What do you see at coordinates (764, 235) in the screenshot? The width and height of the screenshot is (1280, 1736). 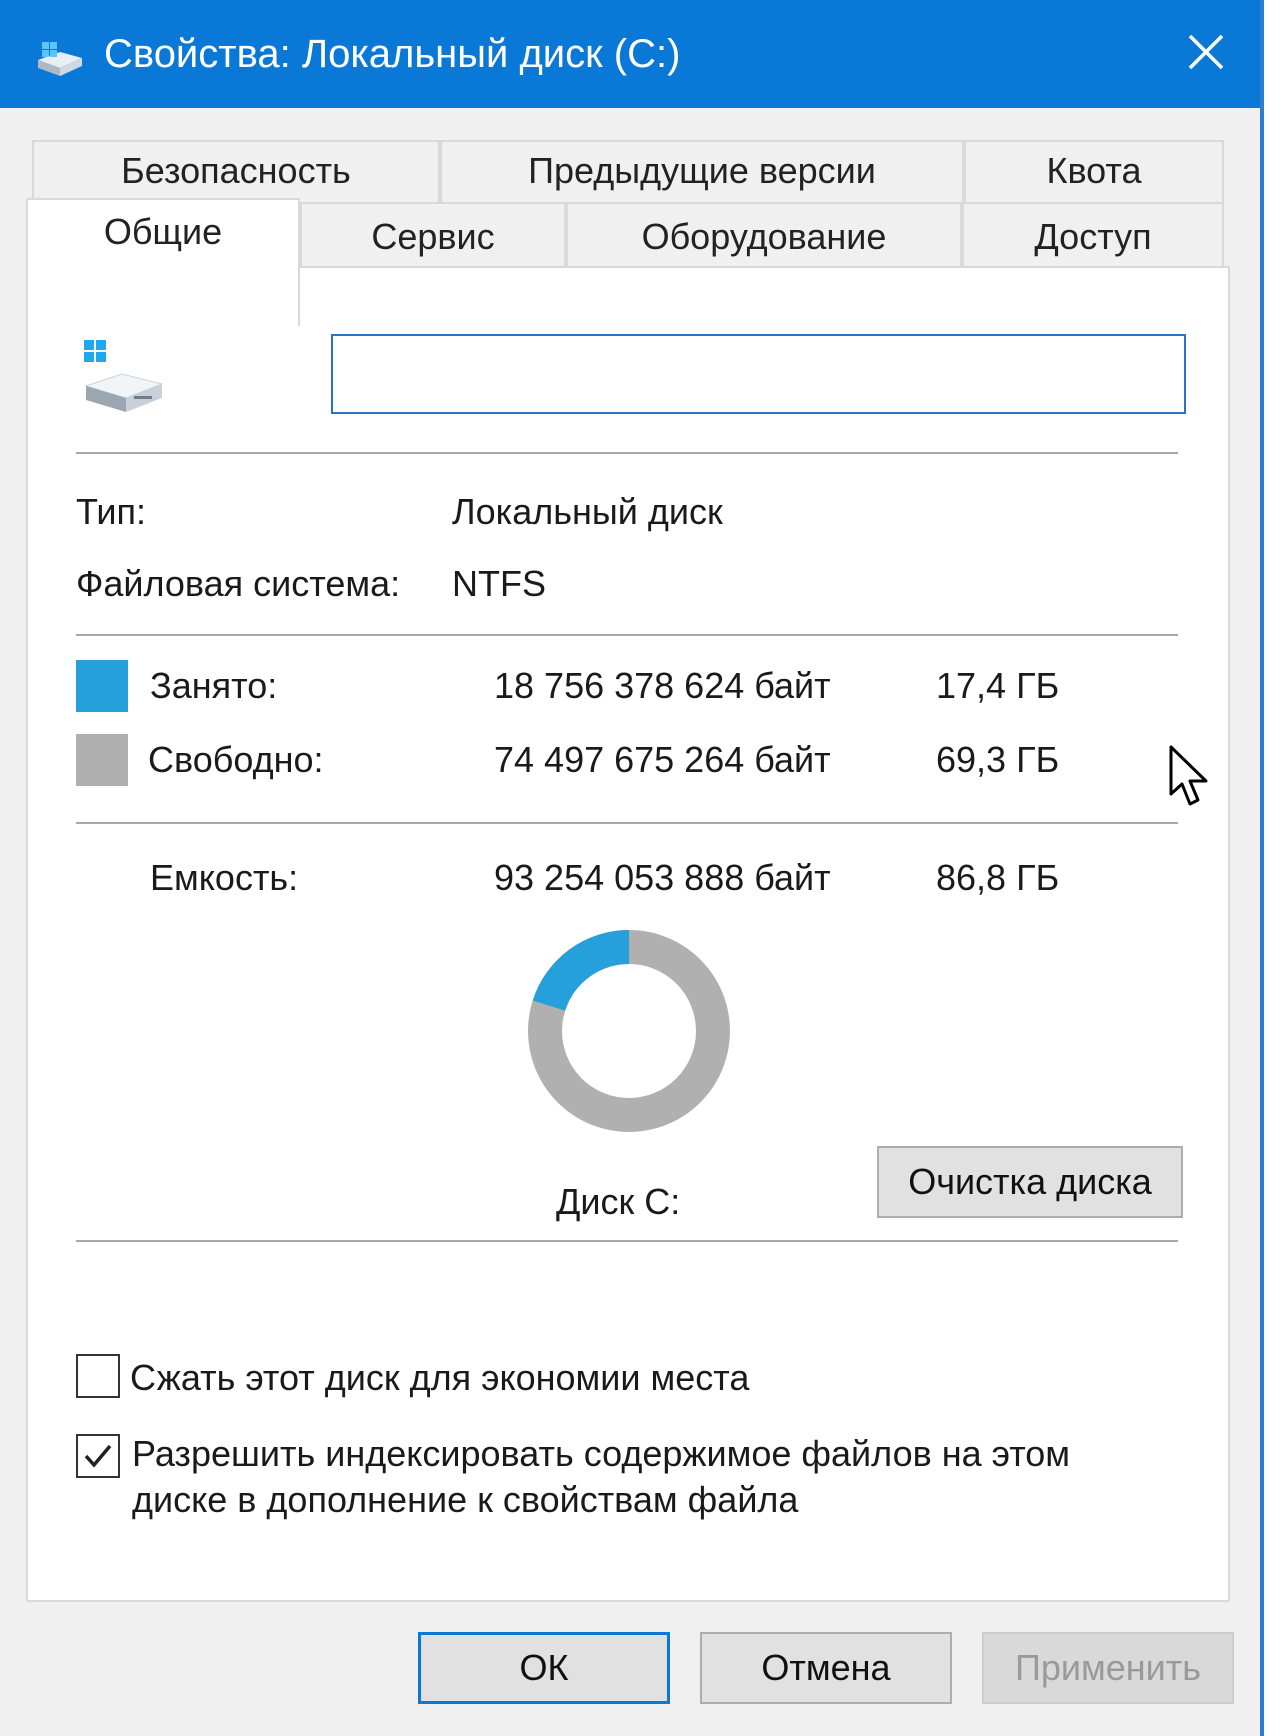 I see `tab-hardware: Оборудование` at bounding box center [764, 235].